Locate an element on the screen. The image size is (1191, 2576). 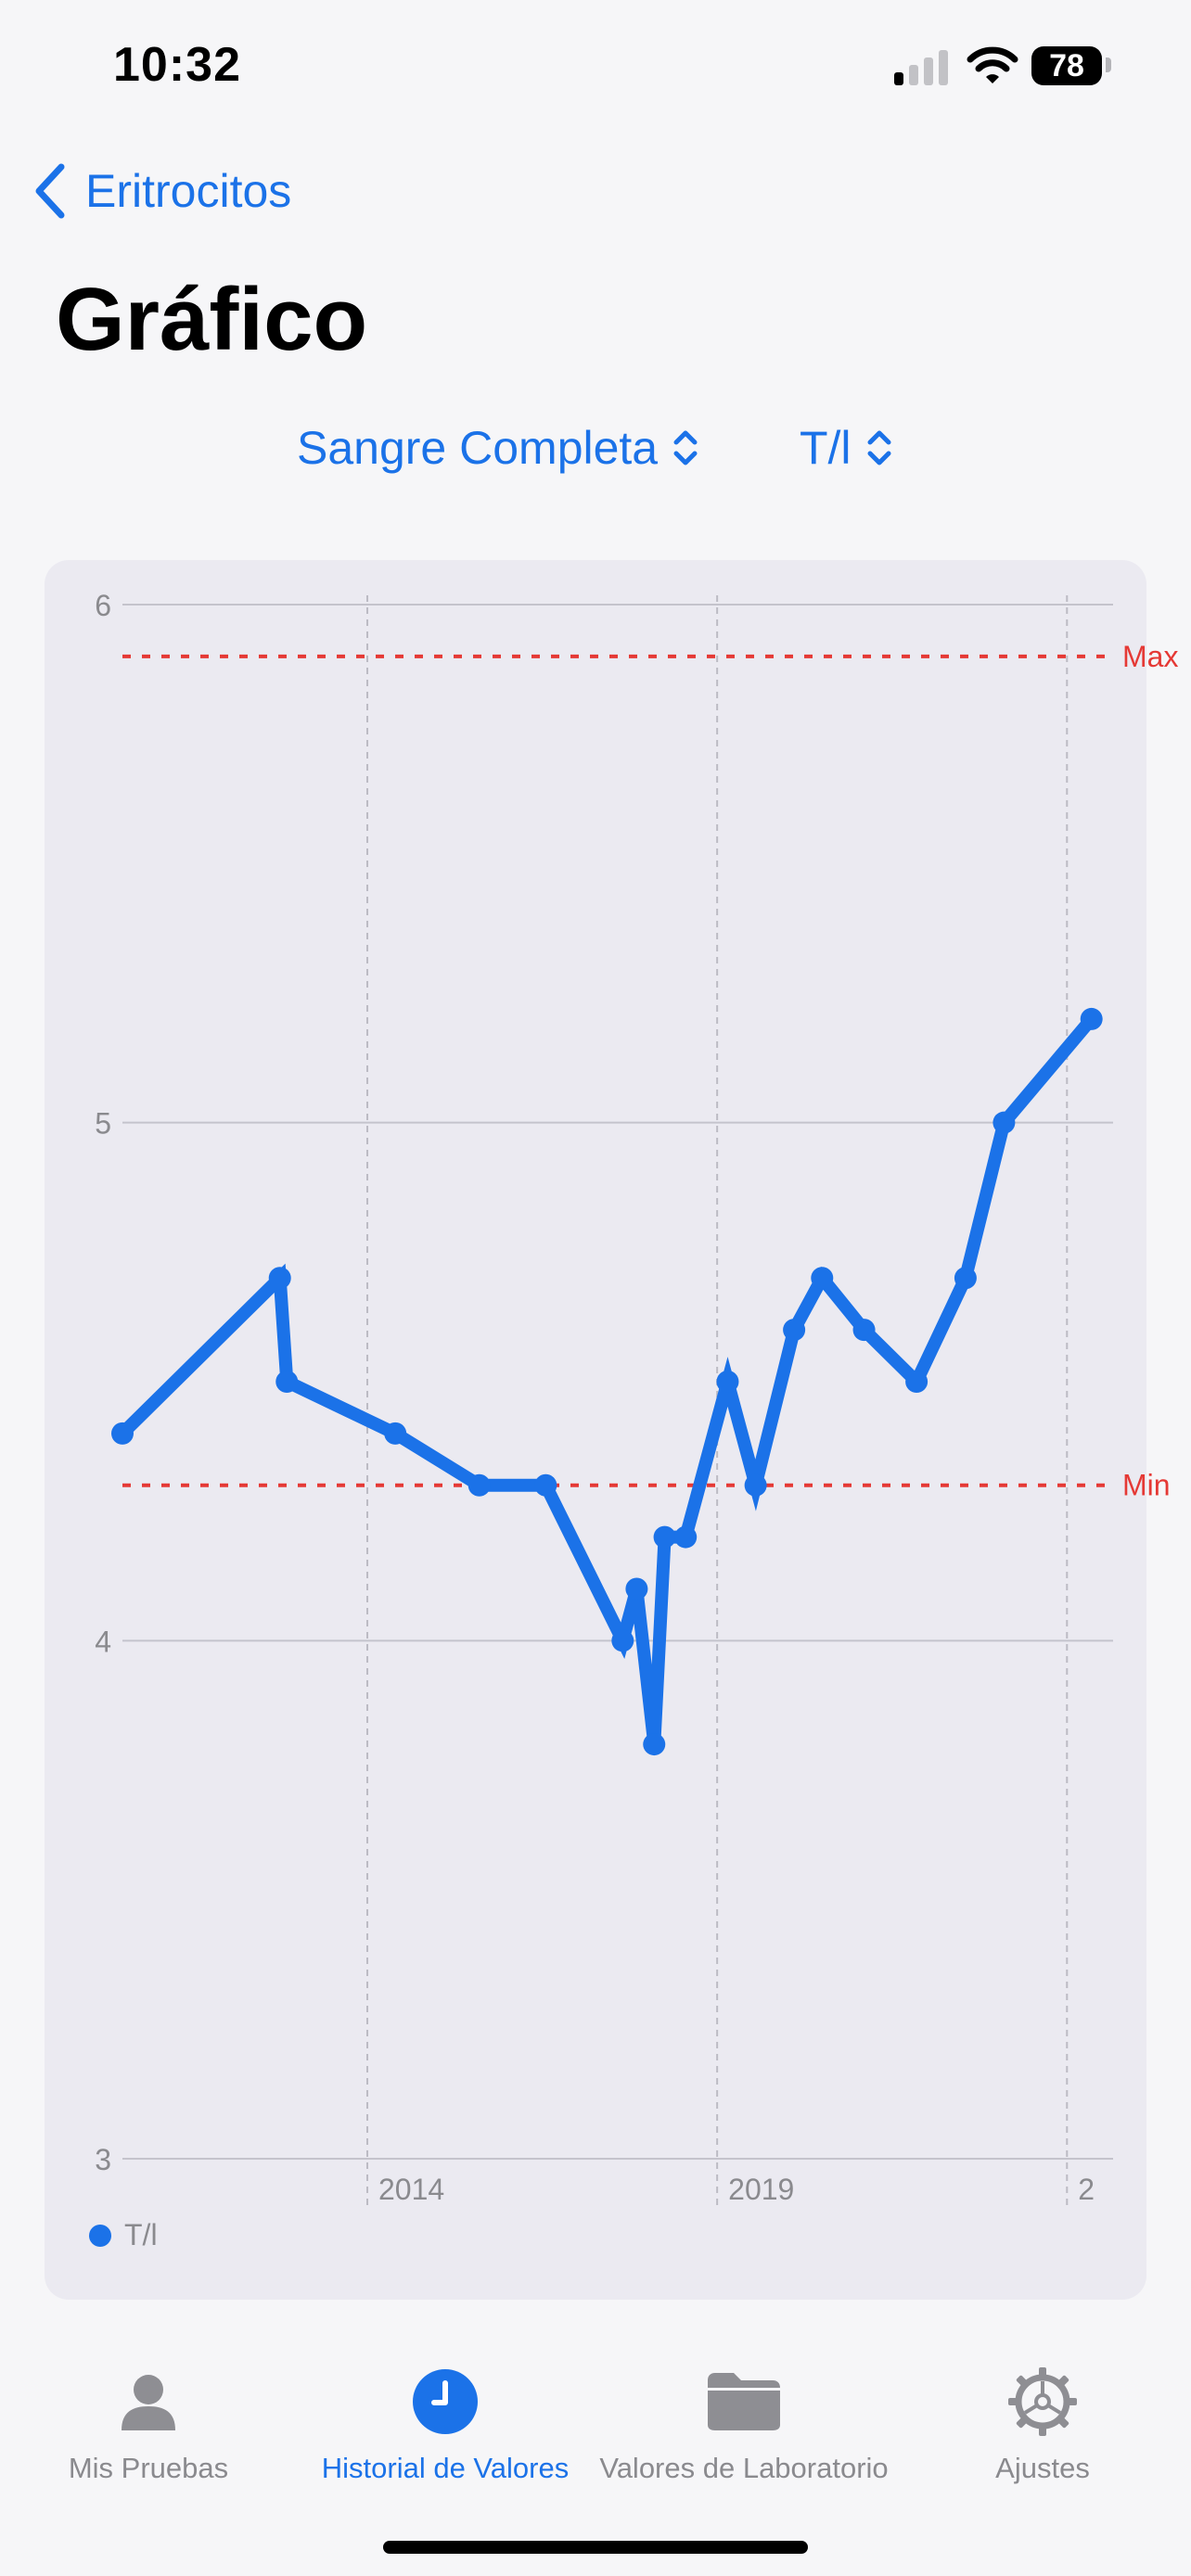
tab-valores-de-laboratorio: Valores de Laboratorio is located at coordinates (744, 2424).